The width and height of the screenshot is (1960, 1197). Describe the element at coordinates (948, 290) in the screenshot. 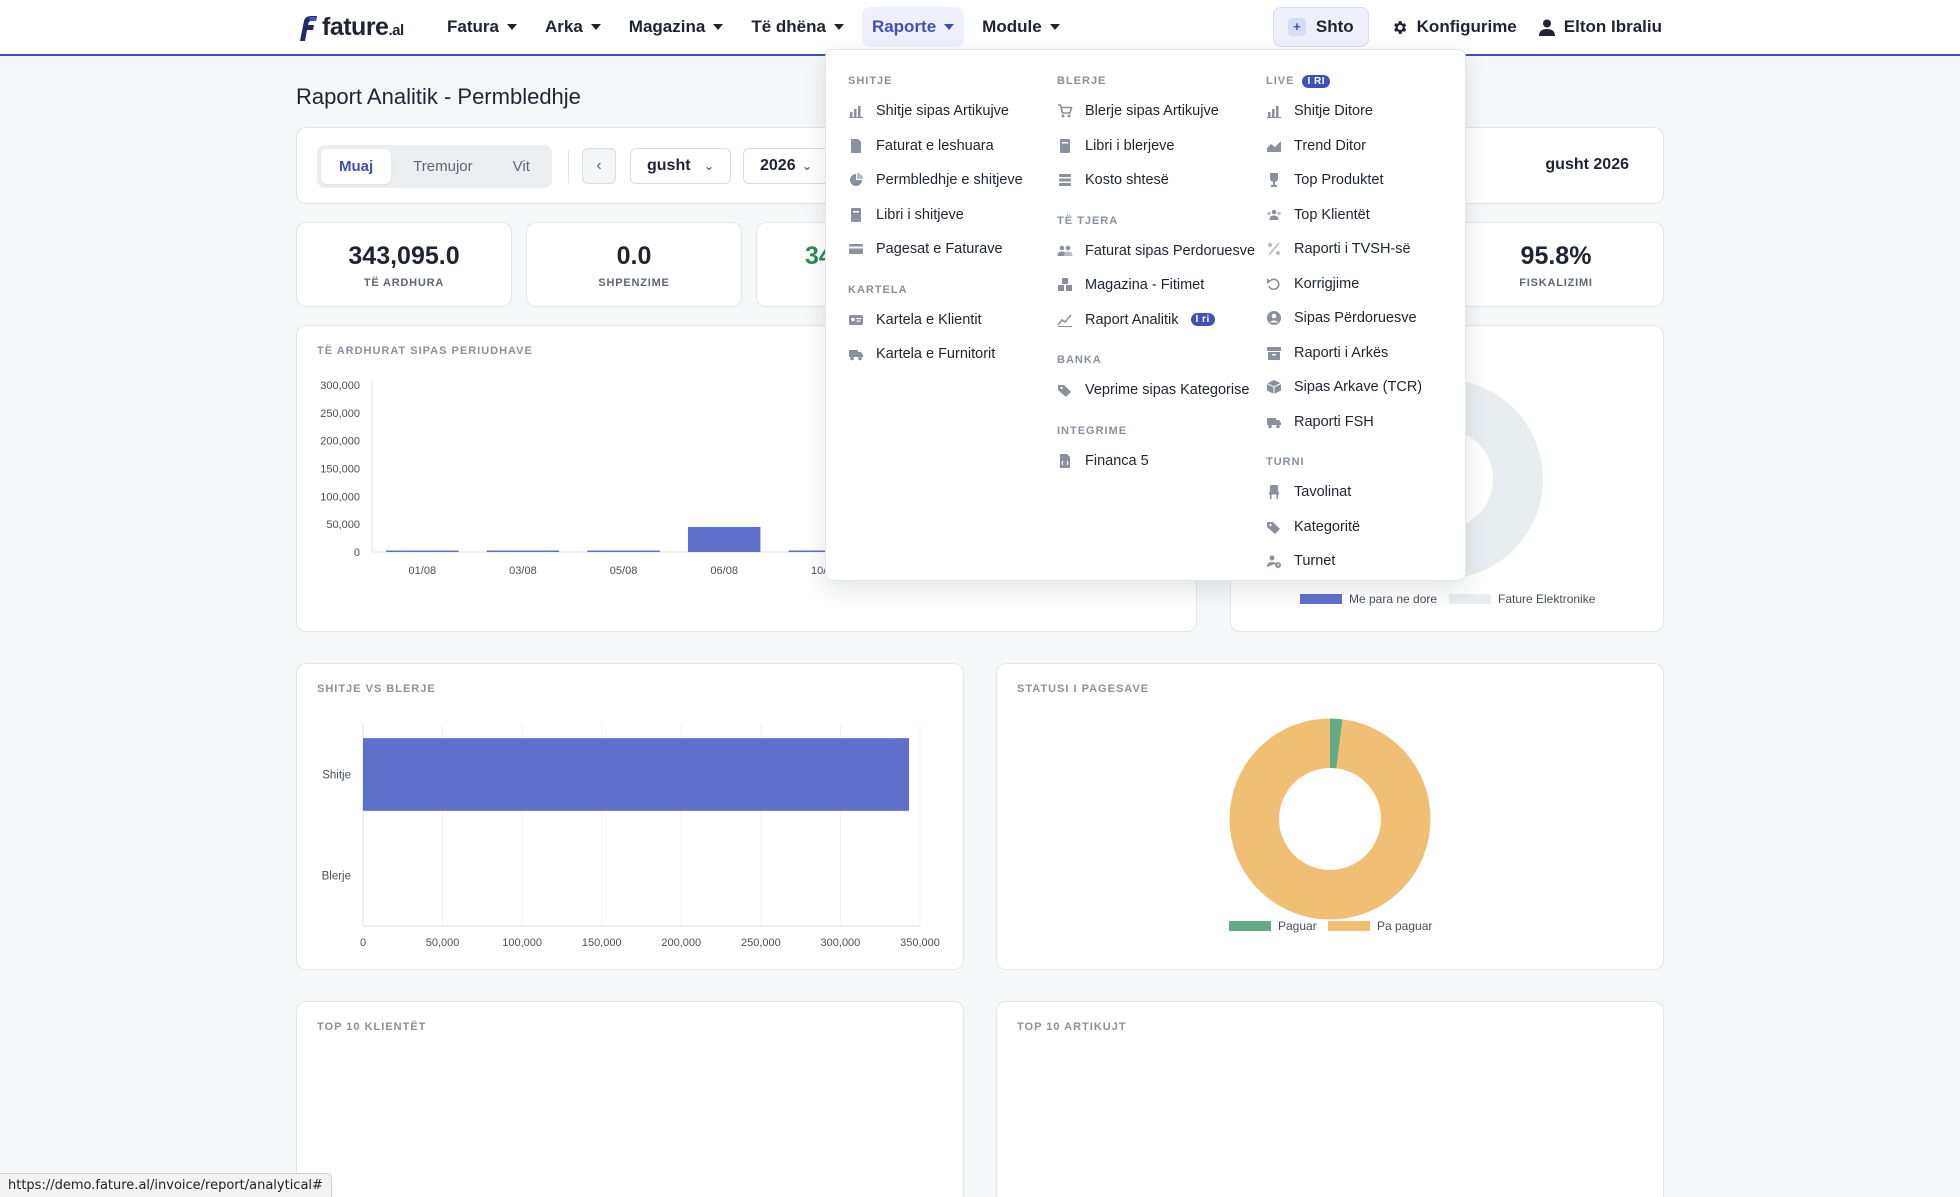

I see `dropdown-section-kartela: Kartela` at that location.